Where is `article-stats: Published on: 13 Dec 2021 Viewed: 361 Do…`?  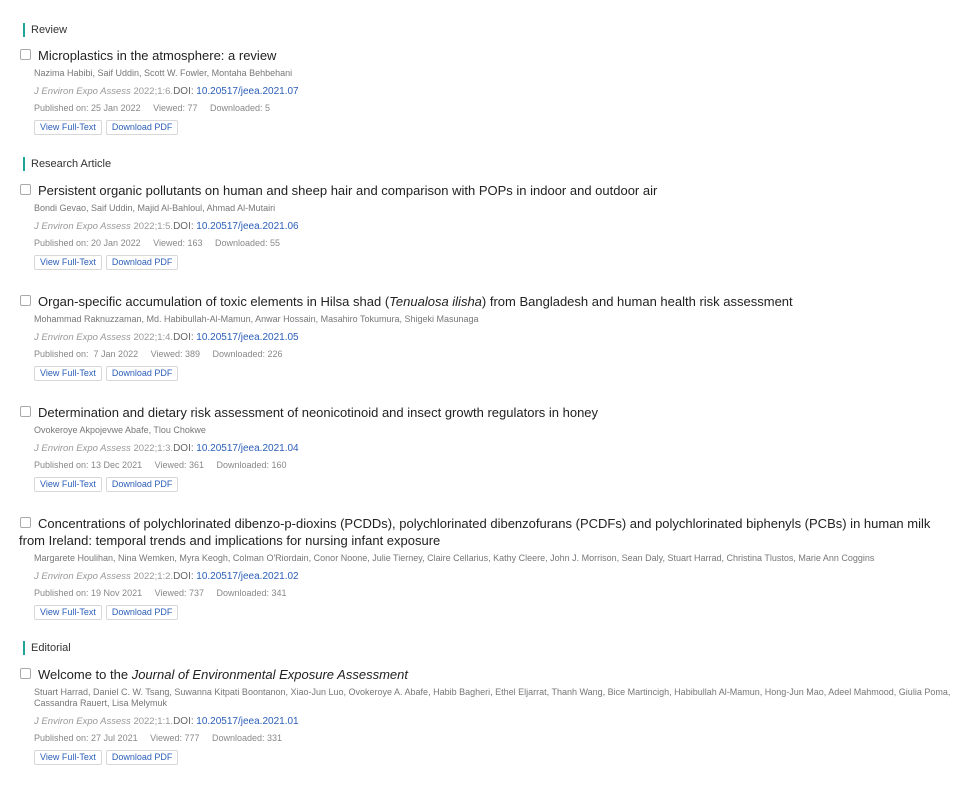 article-stats: Published on: 13 Dec 2021 Viewed: 361 Do… is located at coordinates (496, 465).